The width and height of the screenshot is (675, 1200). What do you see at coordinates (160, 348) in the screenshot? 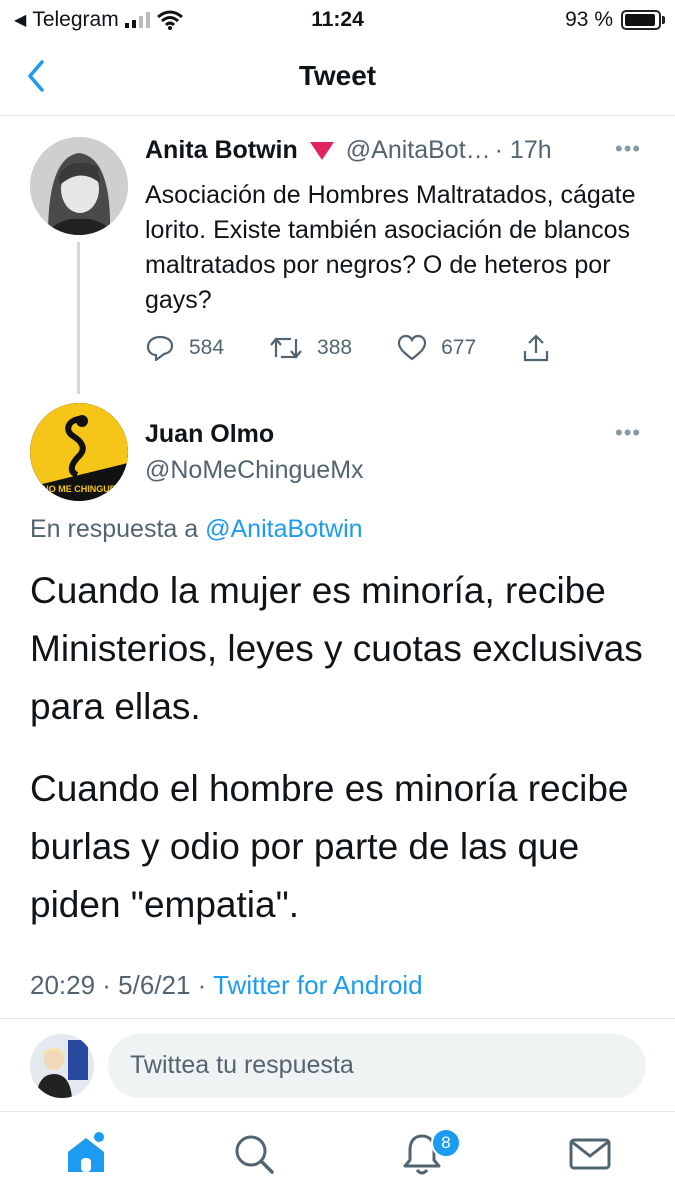
I see `reply-icon` at bounding box center [160, 348].